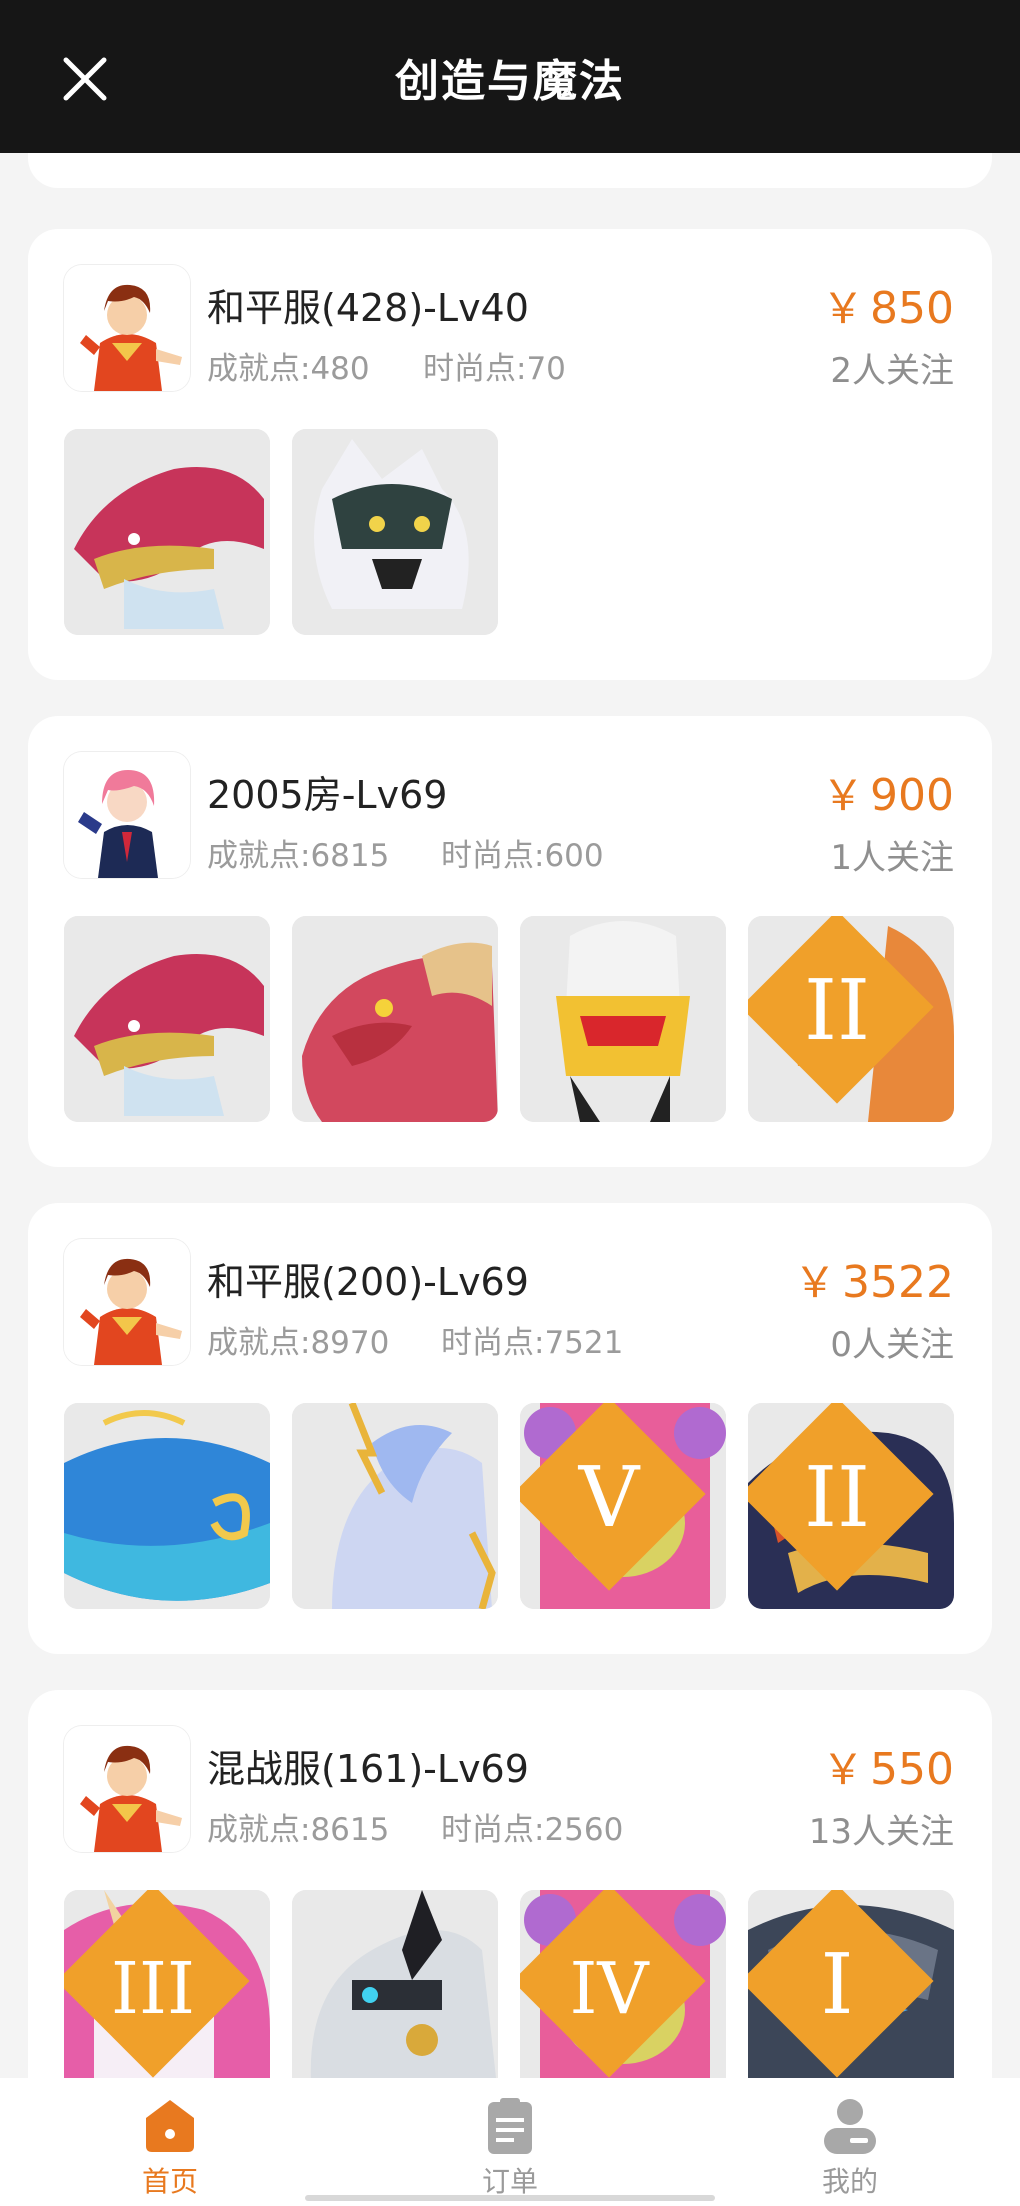  I want to click on top-bar: 创造与魔法, so click(510, 76).